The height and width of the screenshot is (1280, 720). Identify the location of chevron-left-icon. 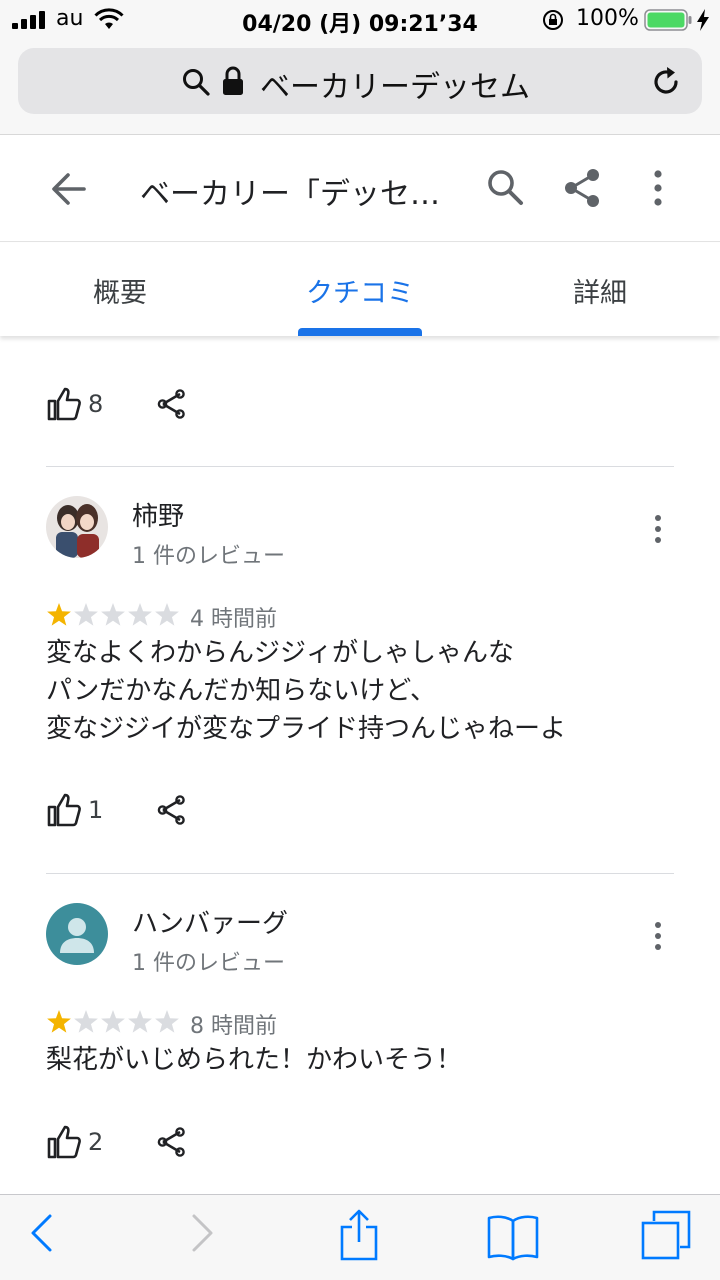
(41, 1233).